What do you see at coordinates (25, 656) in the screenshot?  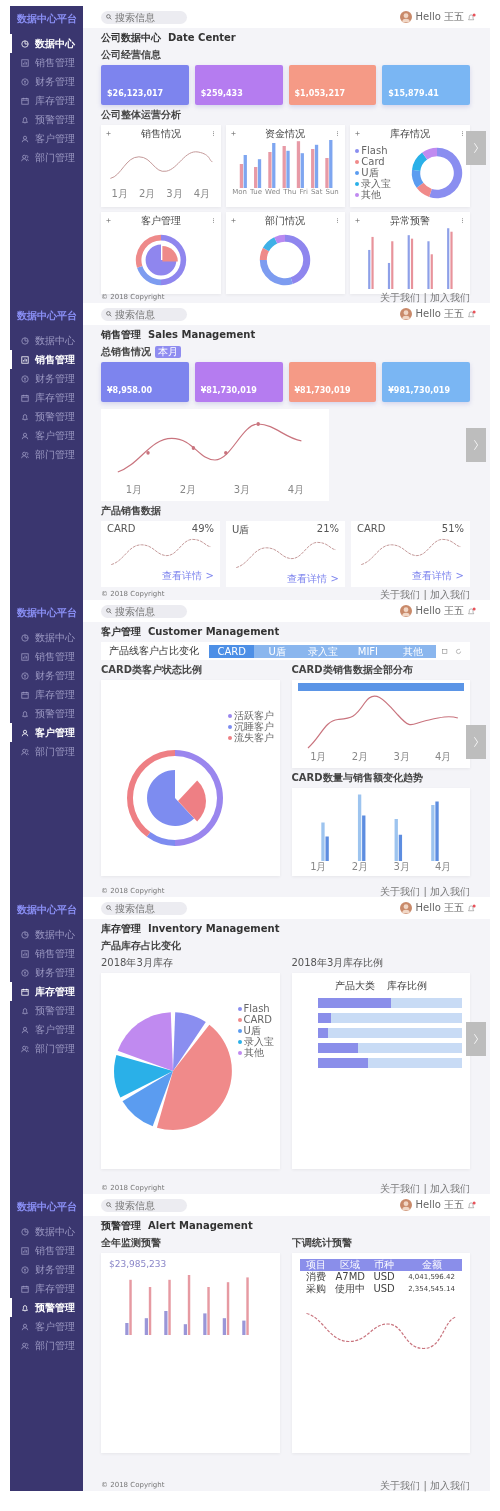 I see `chart-icon` at bounding box center [25, 656].